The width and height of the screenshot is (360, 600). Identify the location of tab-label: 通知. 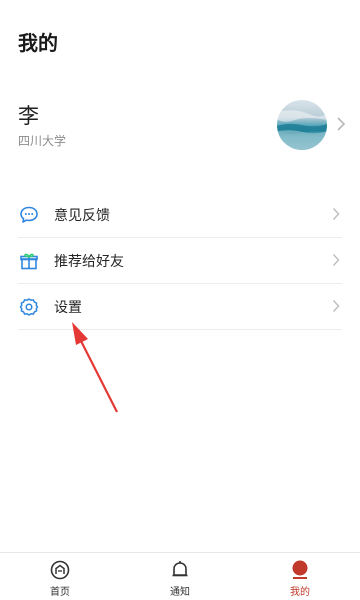
(180, 592).